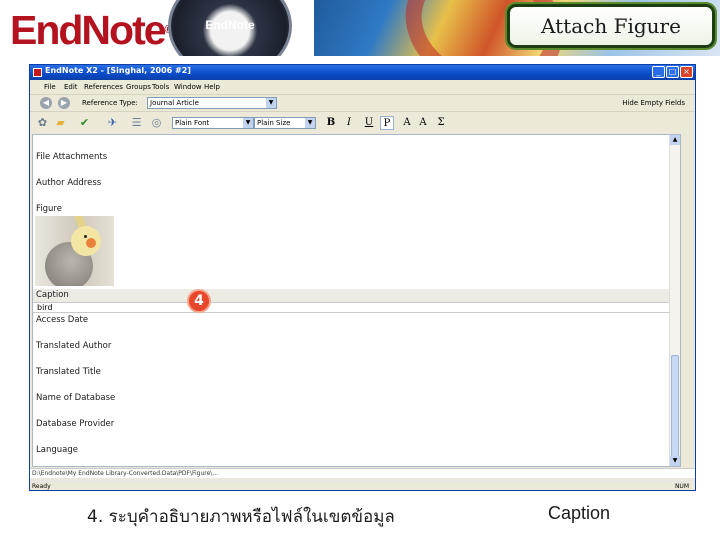 Image resolution: width=720 pixels, height=540 pixels. What do you see at coordinates (74, 251) in the screenshot?
I see `figure-thumbnail` at bounding box center [74, 251].